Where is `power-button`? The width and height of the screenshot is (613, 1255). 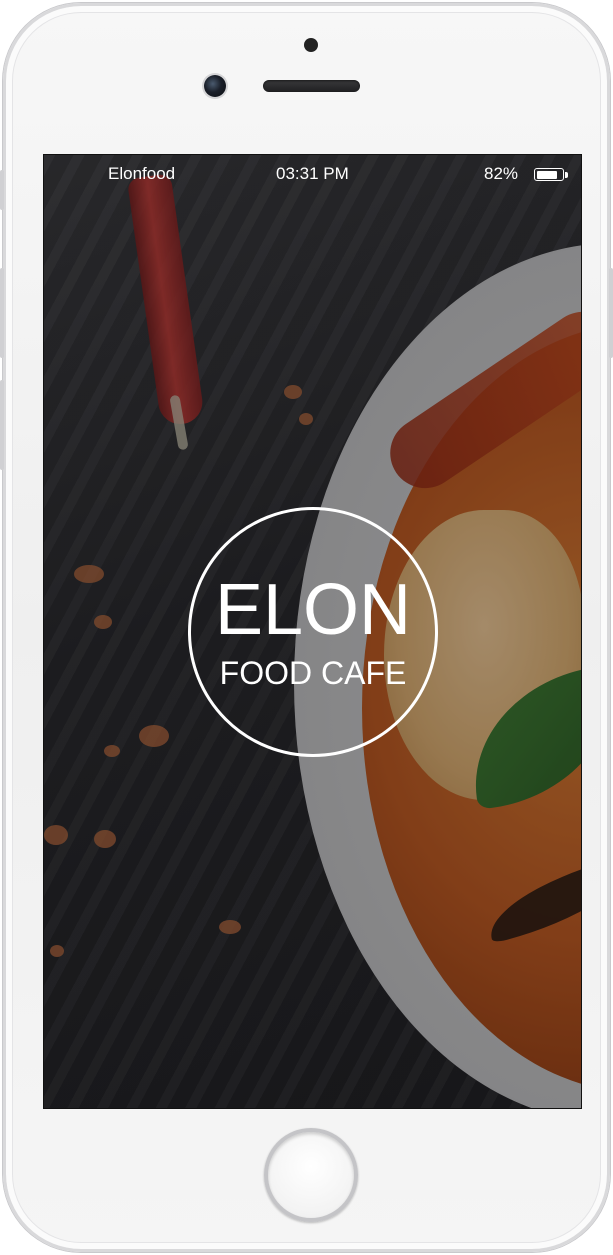 power-button is located at coordinates (611, 313).